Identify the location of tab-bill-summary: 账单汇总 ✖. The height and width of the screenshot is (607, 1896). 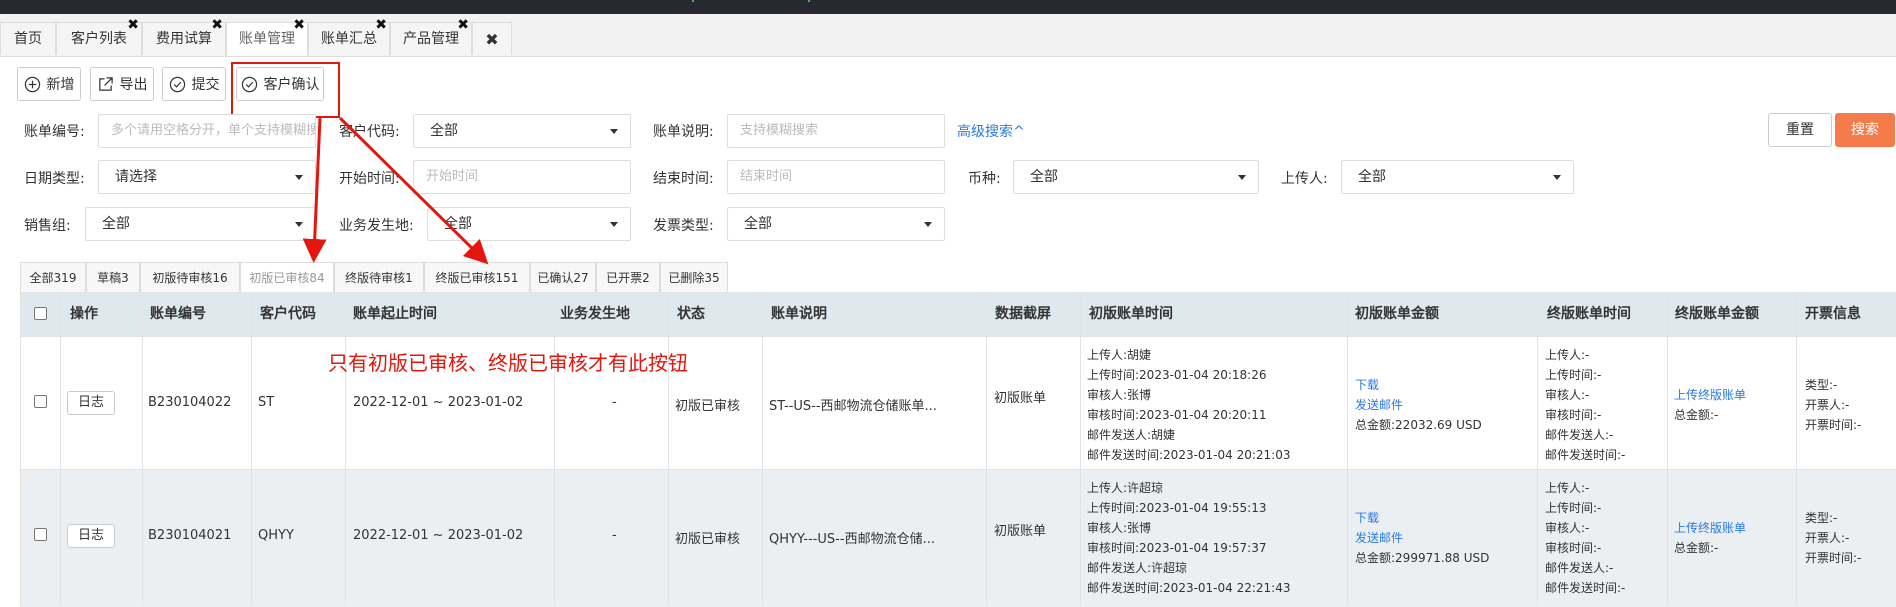
(349, 36).